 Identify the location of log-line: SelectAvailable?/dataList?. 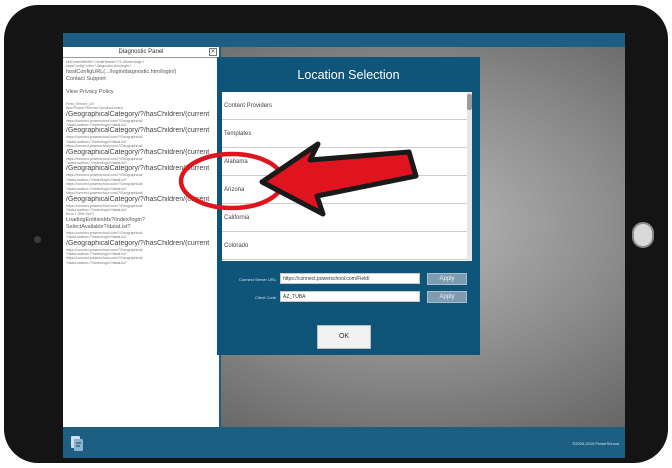
(98, 226).